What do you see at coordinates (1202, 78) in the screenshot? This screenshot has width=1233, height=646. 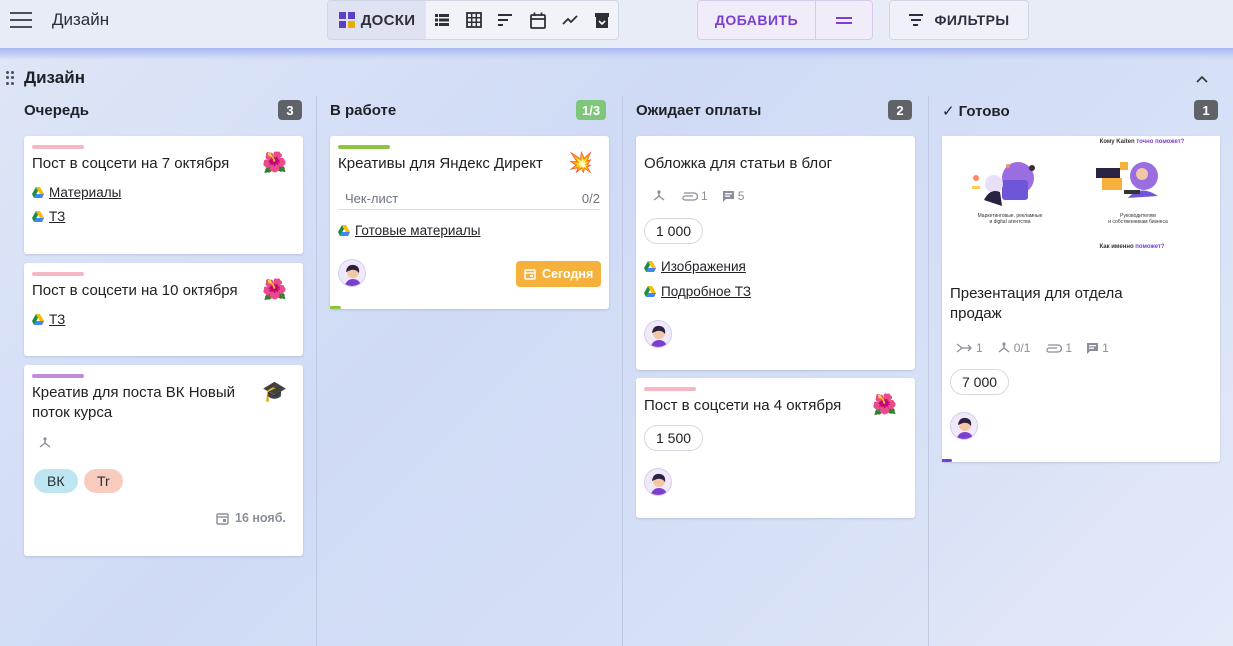 I see `collapse-icon` at bounding box center [1202, 78].